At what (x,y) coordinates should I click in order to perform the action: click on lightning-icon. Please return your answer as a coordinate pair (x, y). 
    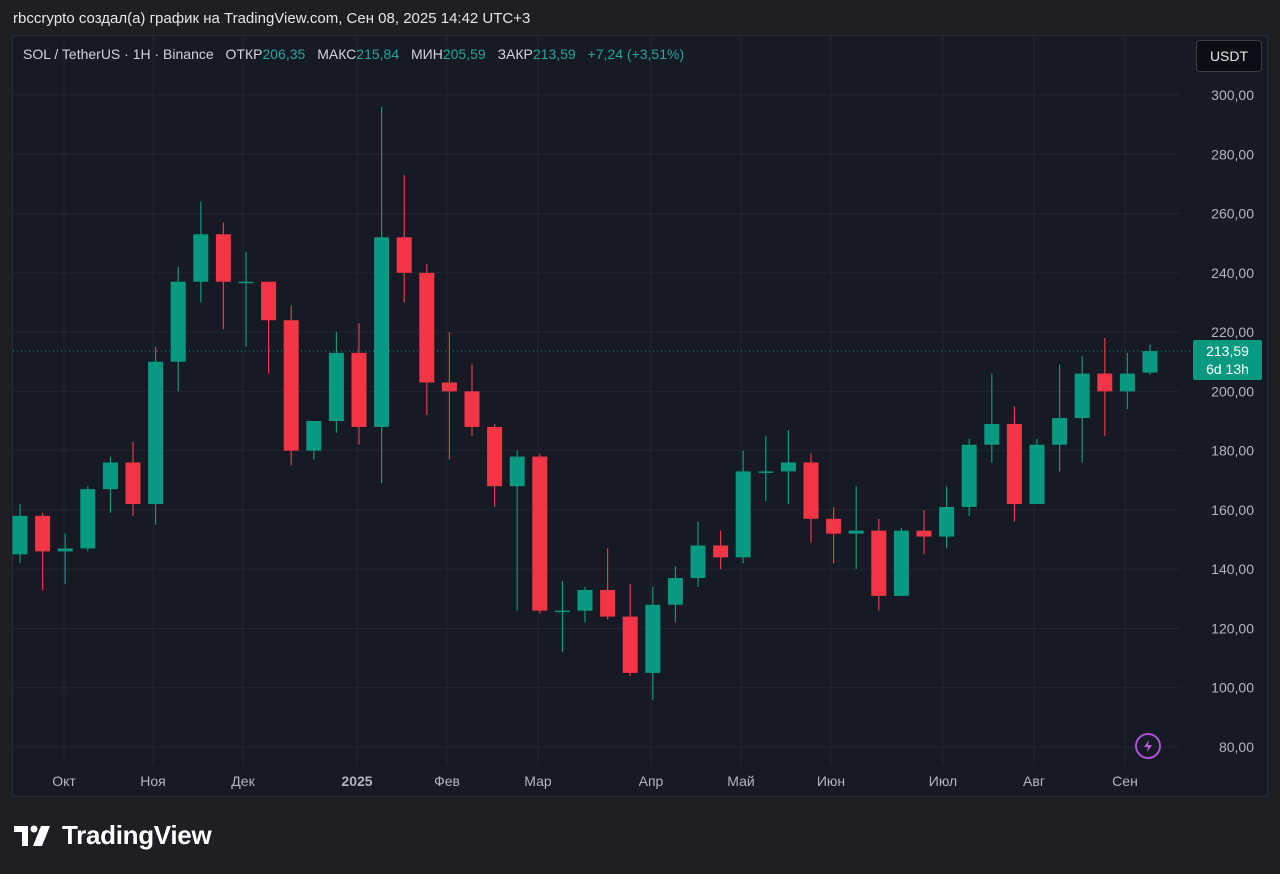
    Looking at the image, I should click on (1148, 746).